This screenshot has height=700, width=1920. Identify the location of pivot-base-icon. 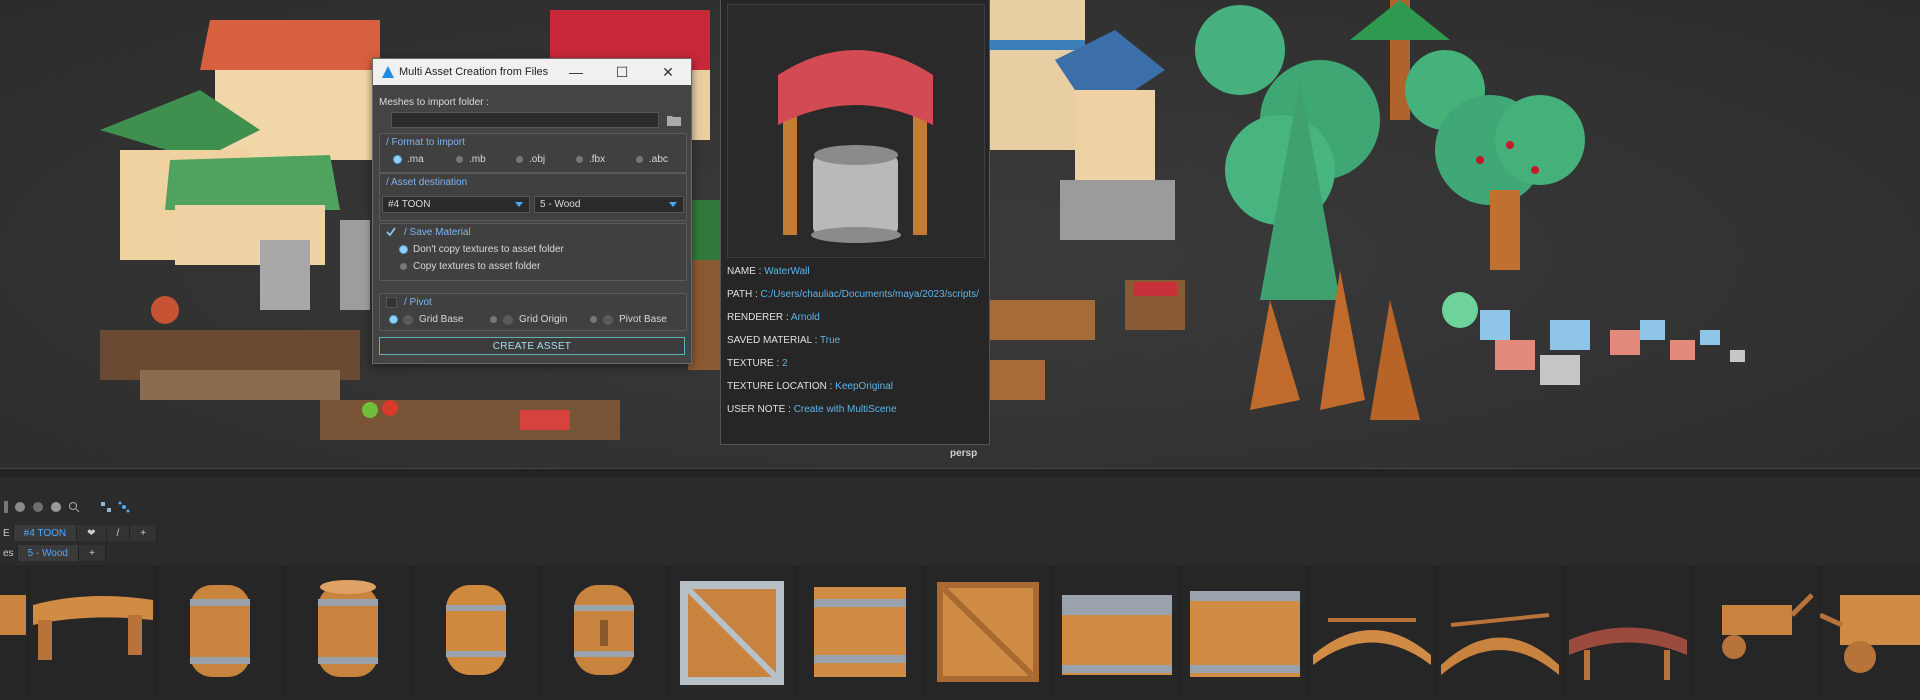
(608, 319).